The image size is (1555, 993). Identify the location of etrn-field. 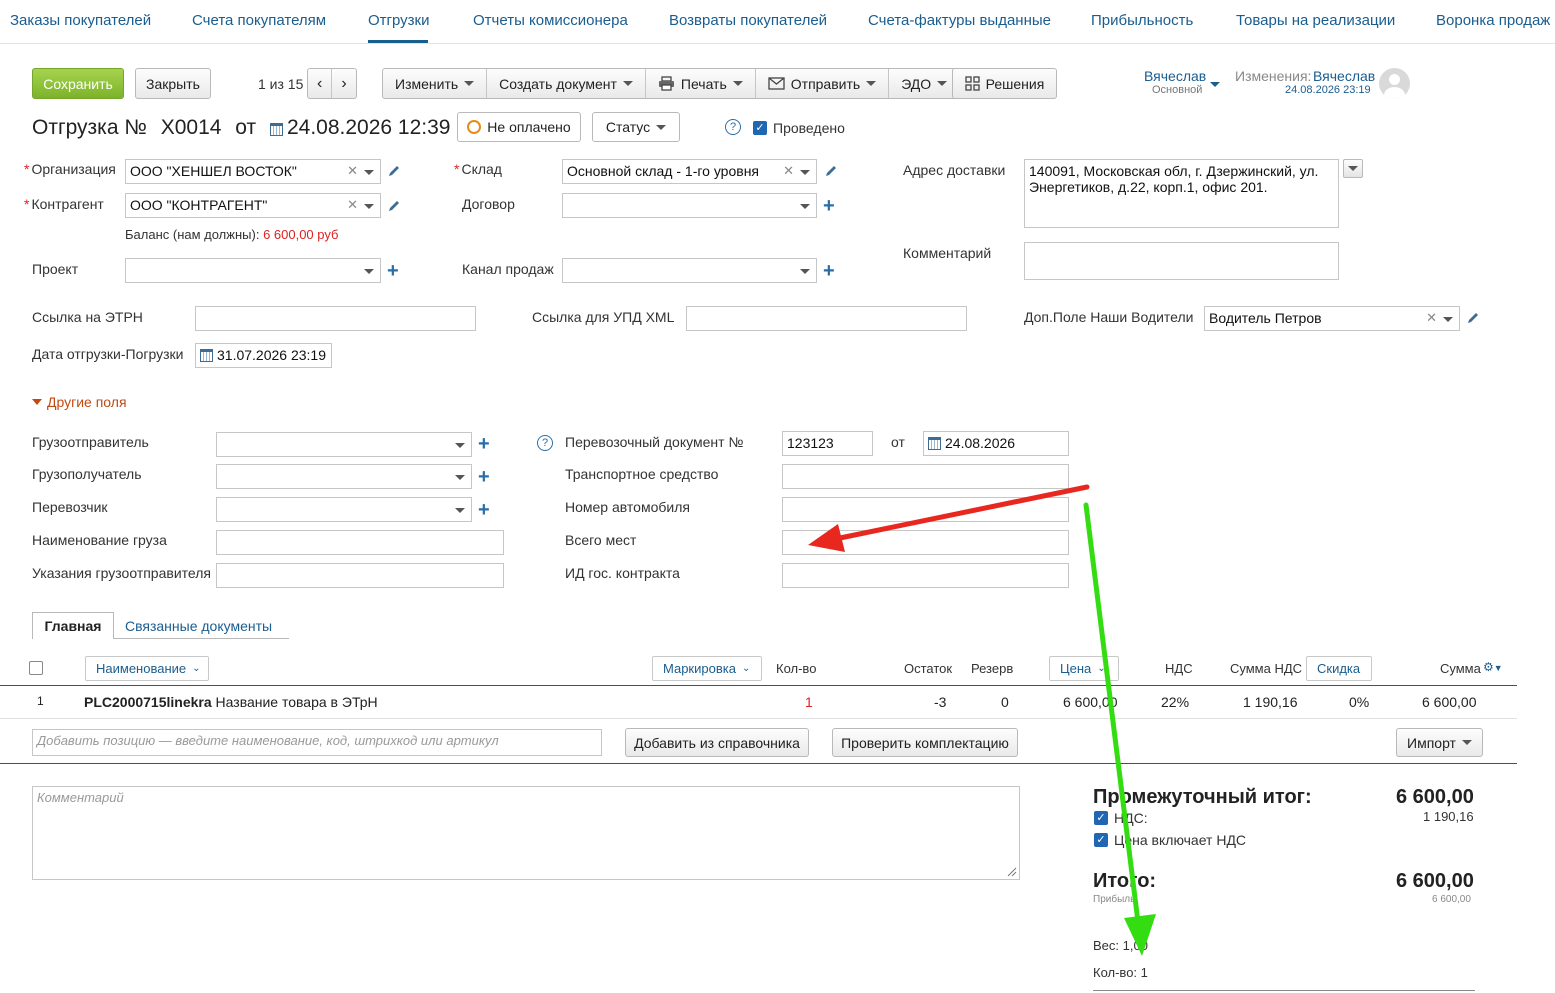
(335, 318).